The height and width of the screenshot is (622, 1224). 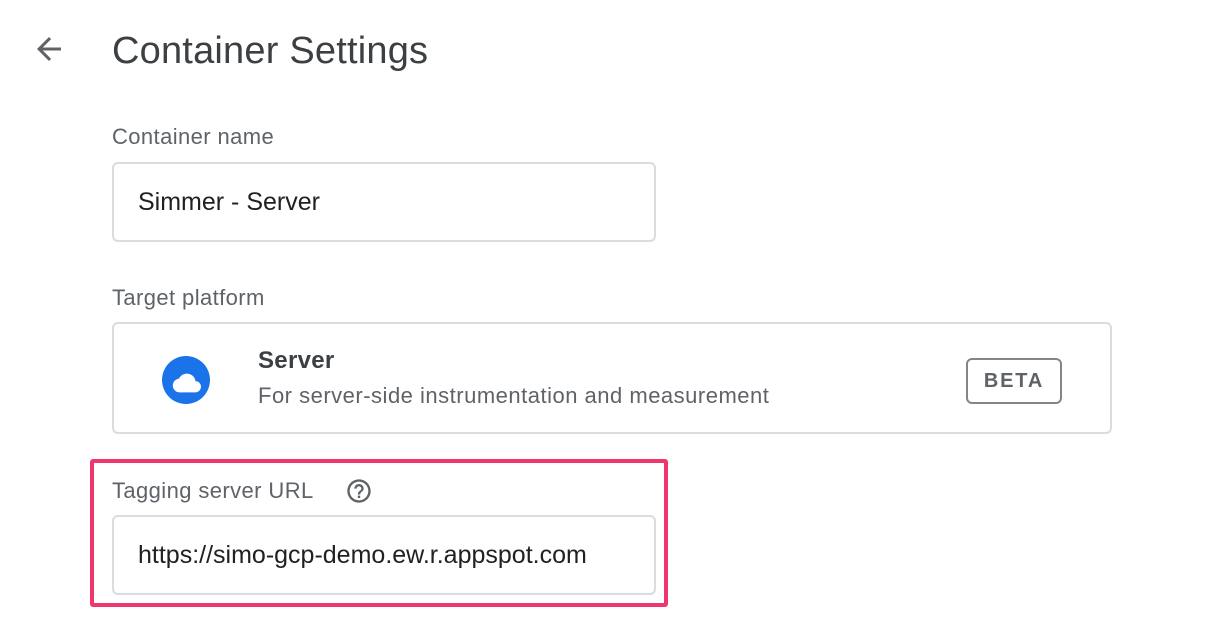 I want to click on beta-badge: BETA, so click(x=1014, y=381).